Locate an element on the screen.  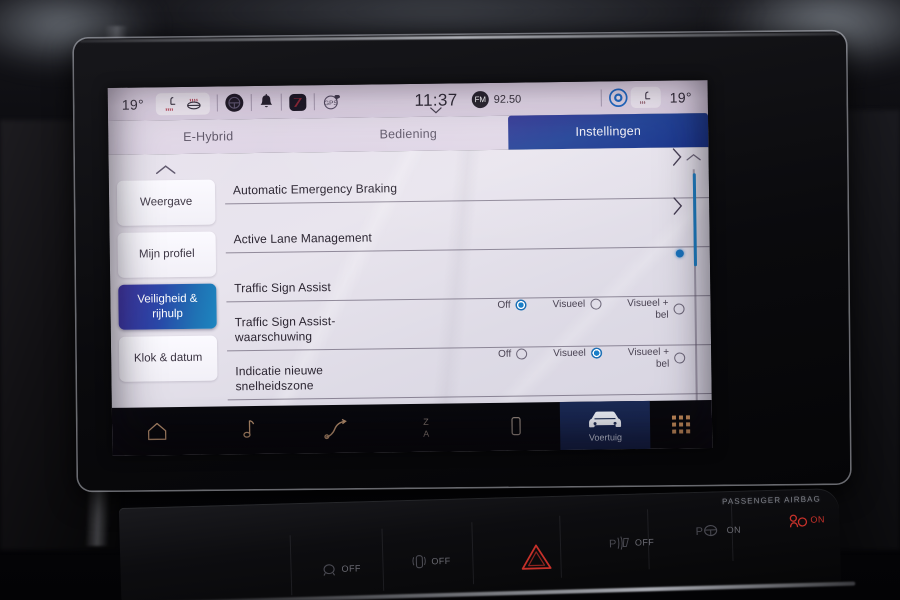
setting-row-active-lane-management: Active Lane Management is located at coordinates (467, 225).